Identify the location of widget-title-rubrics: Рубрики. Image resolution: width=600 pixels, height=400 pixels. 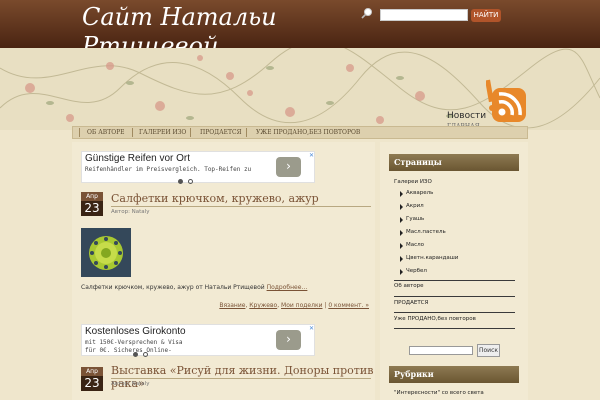
(454, 374).